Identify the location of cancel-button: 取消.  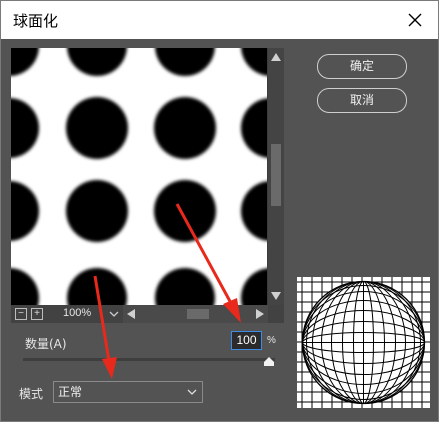
(362, 100).